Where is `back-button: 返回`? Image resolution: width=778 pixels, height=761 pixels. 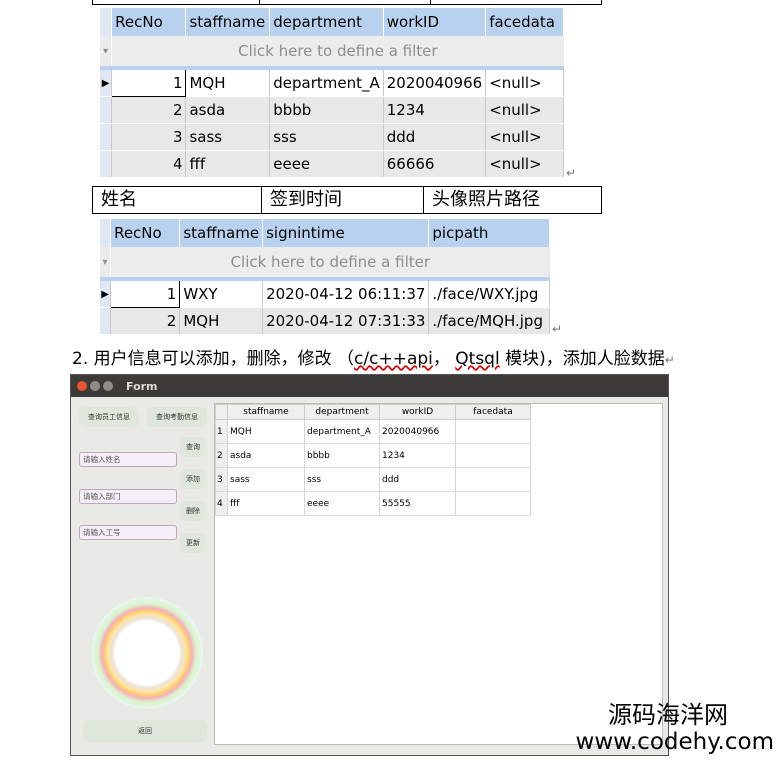
back-button: 返回 is located at coordinates (145, 731).